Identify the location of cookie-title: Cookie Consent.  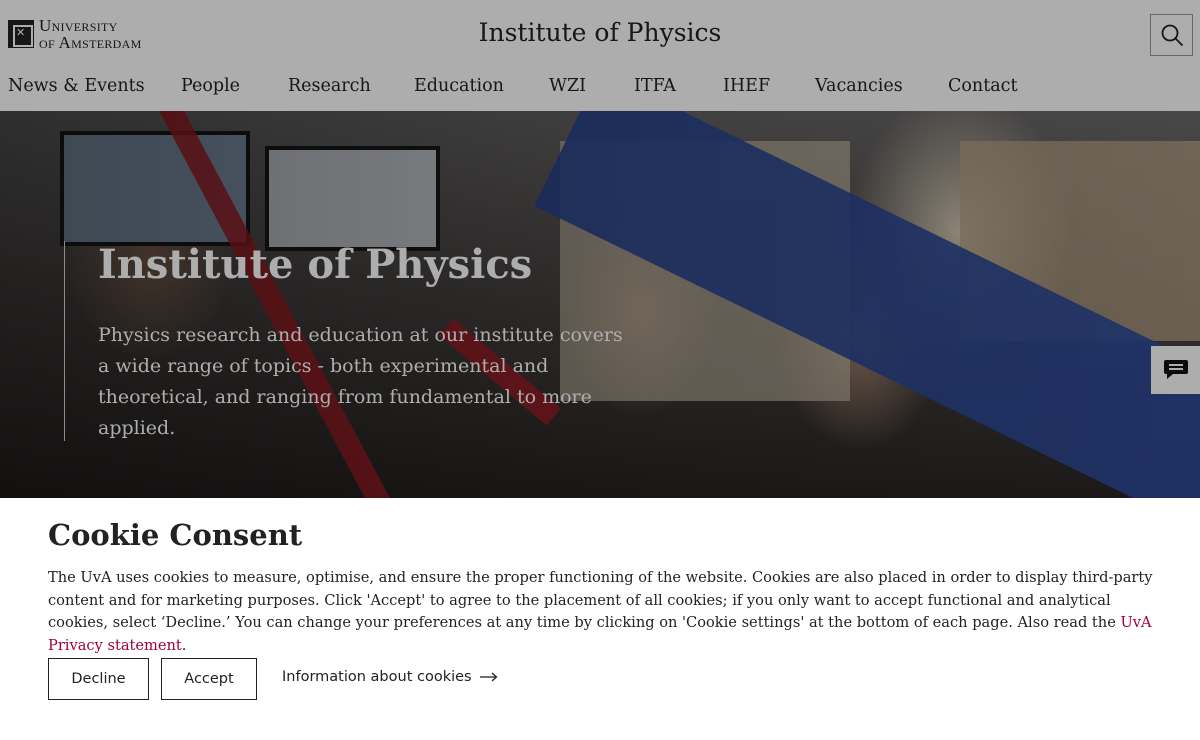
(175, 535).